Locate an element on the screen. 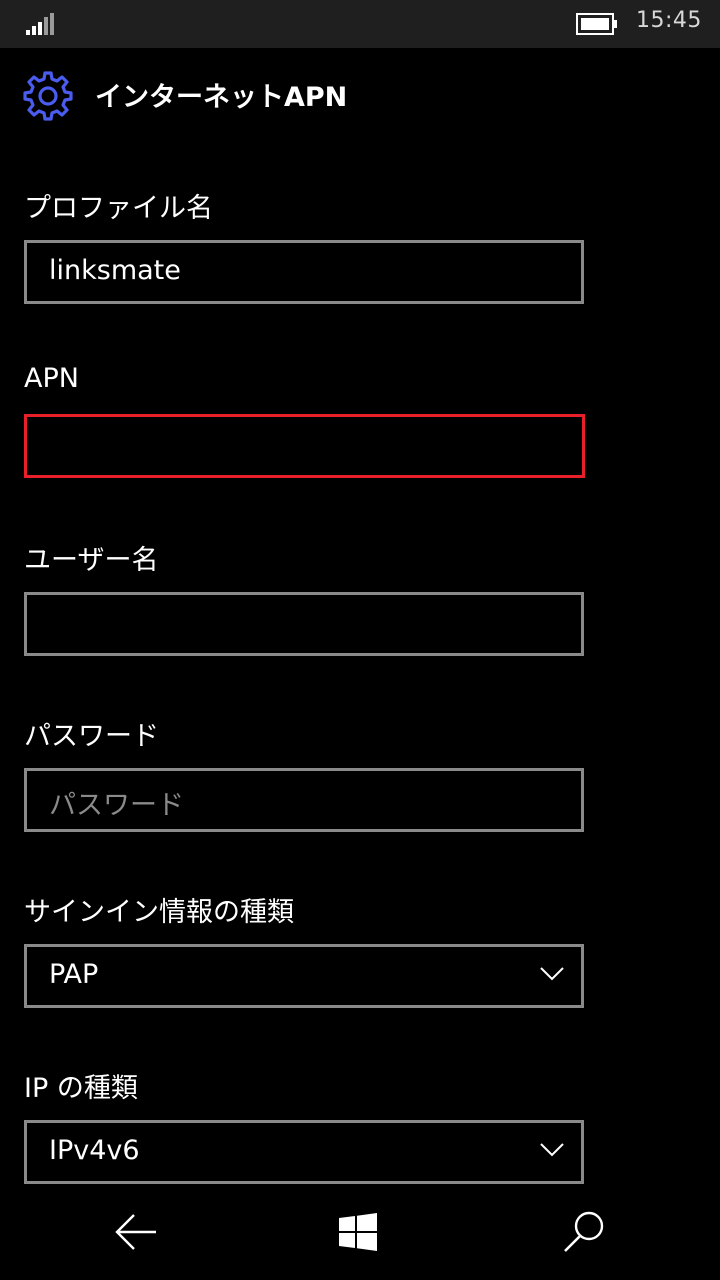  apn-label: APN is located at coordinates (51, 378).